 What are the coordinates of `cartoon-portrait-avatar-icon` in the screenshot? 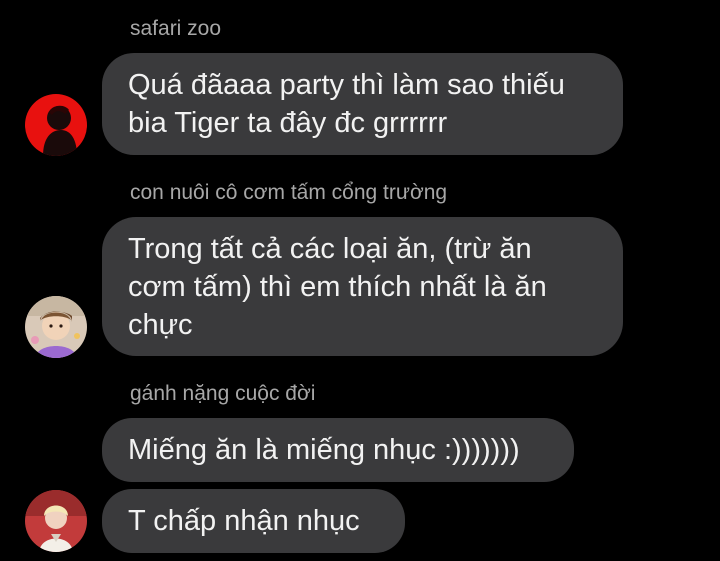 It's located at (56, 327).